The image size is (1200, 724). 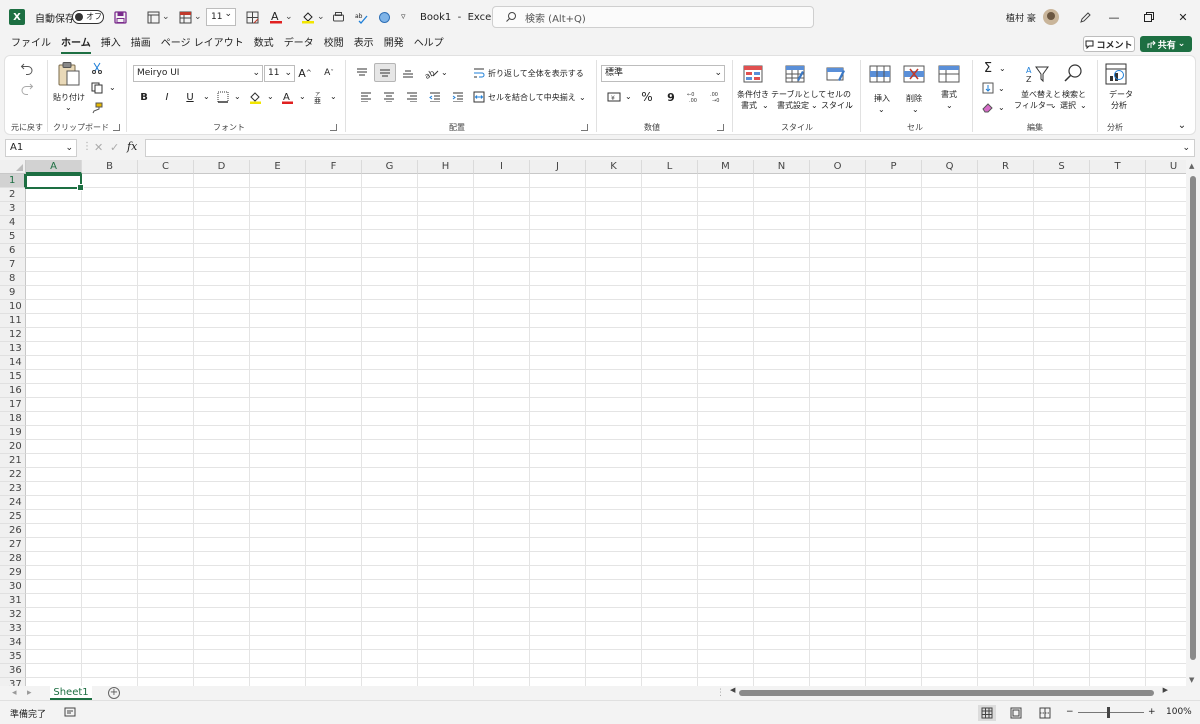 I want to click on format-as-table-icon, so click(x=795, y=74).